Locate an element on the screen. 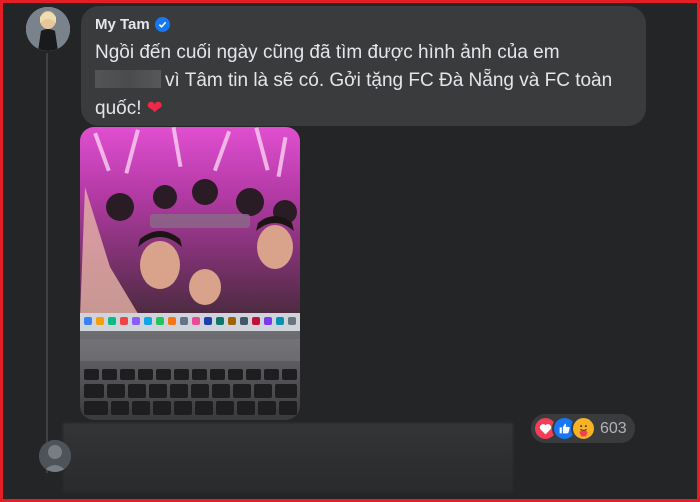 Image resolution: width=700 pixels, height=502 pixels. care-icon is located at coordinates (583, 428).